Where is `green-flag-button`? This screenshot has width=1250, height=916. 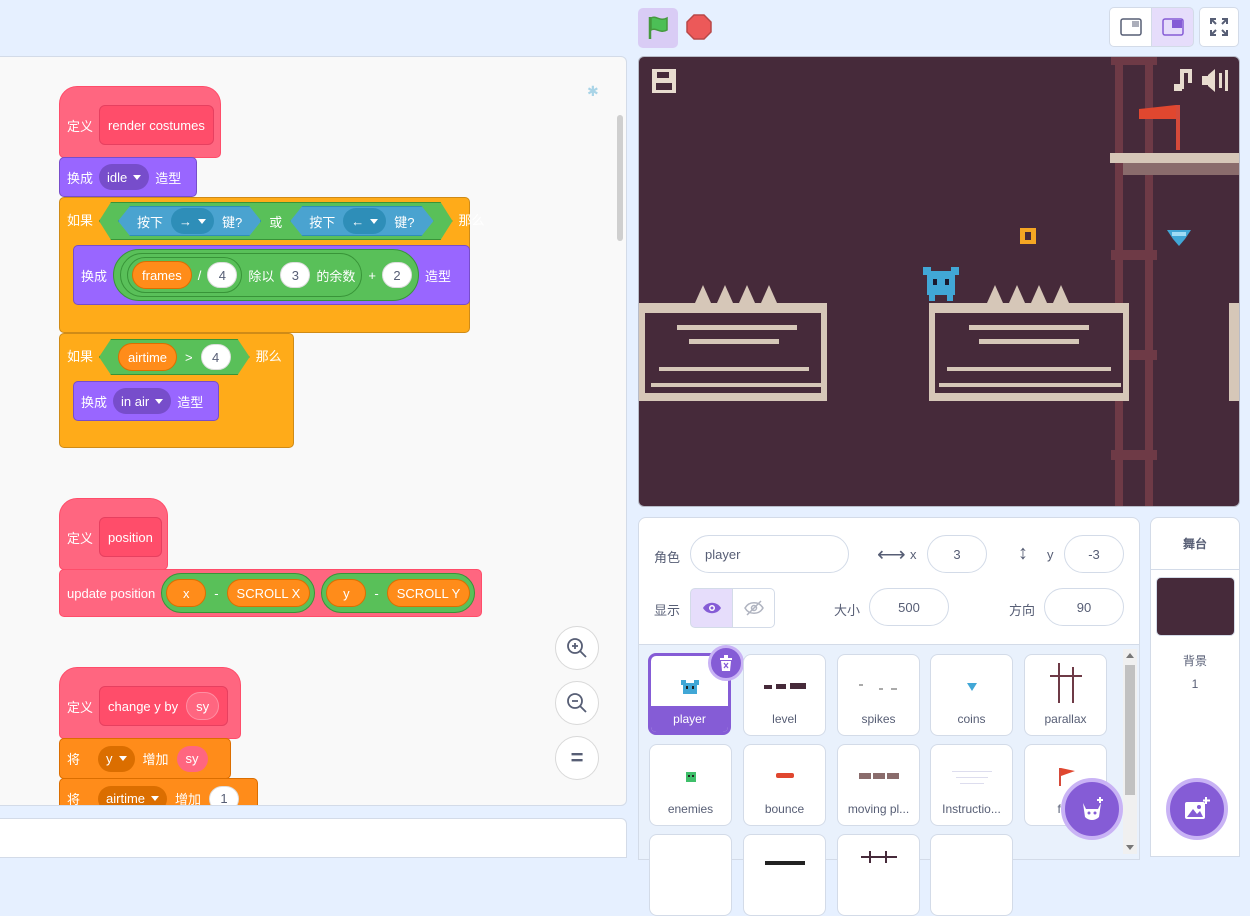
green-flag-button is located at coordinates (658, 28).